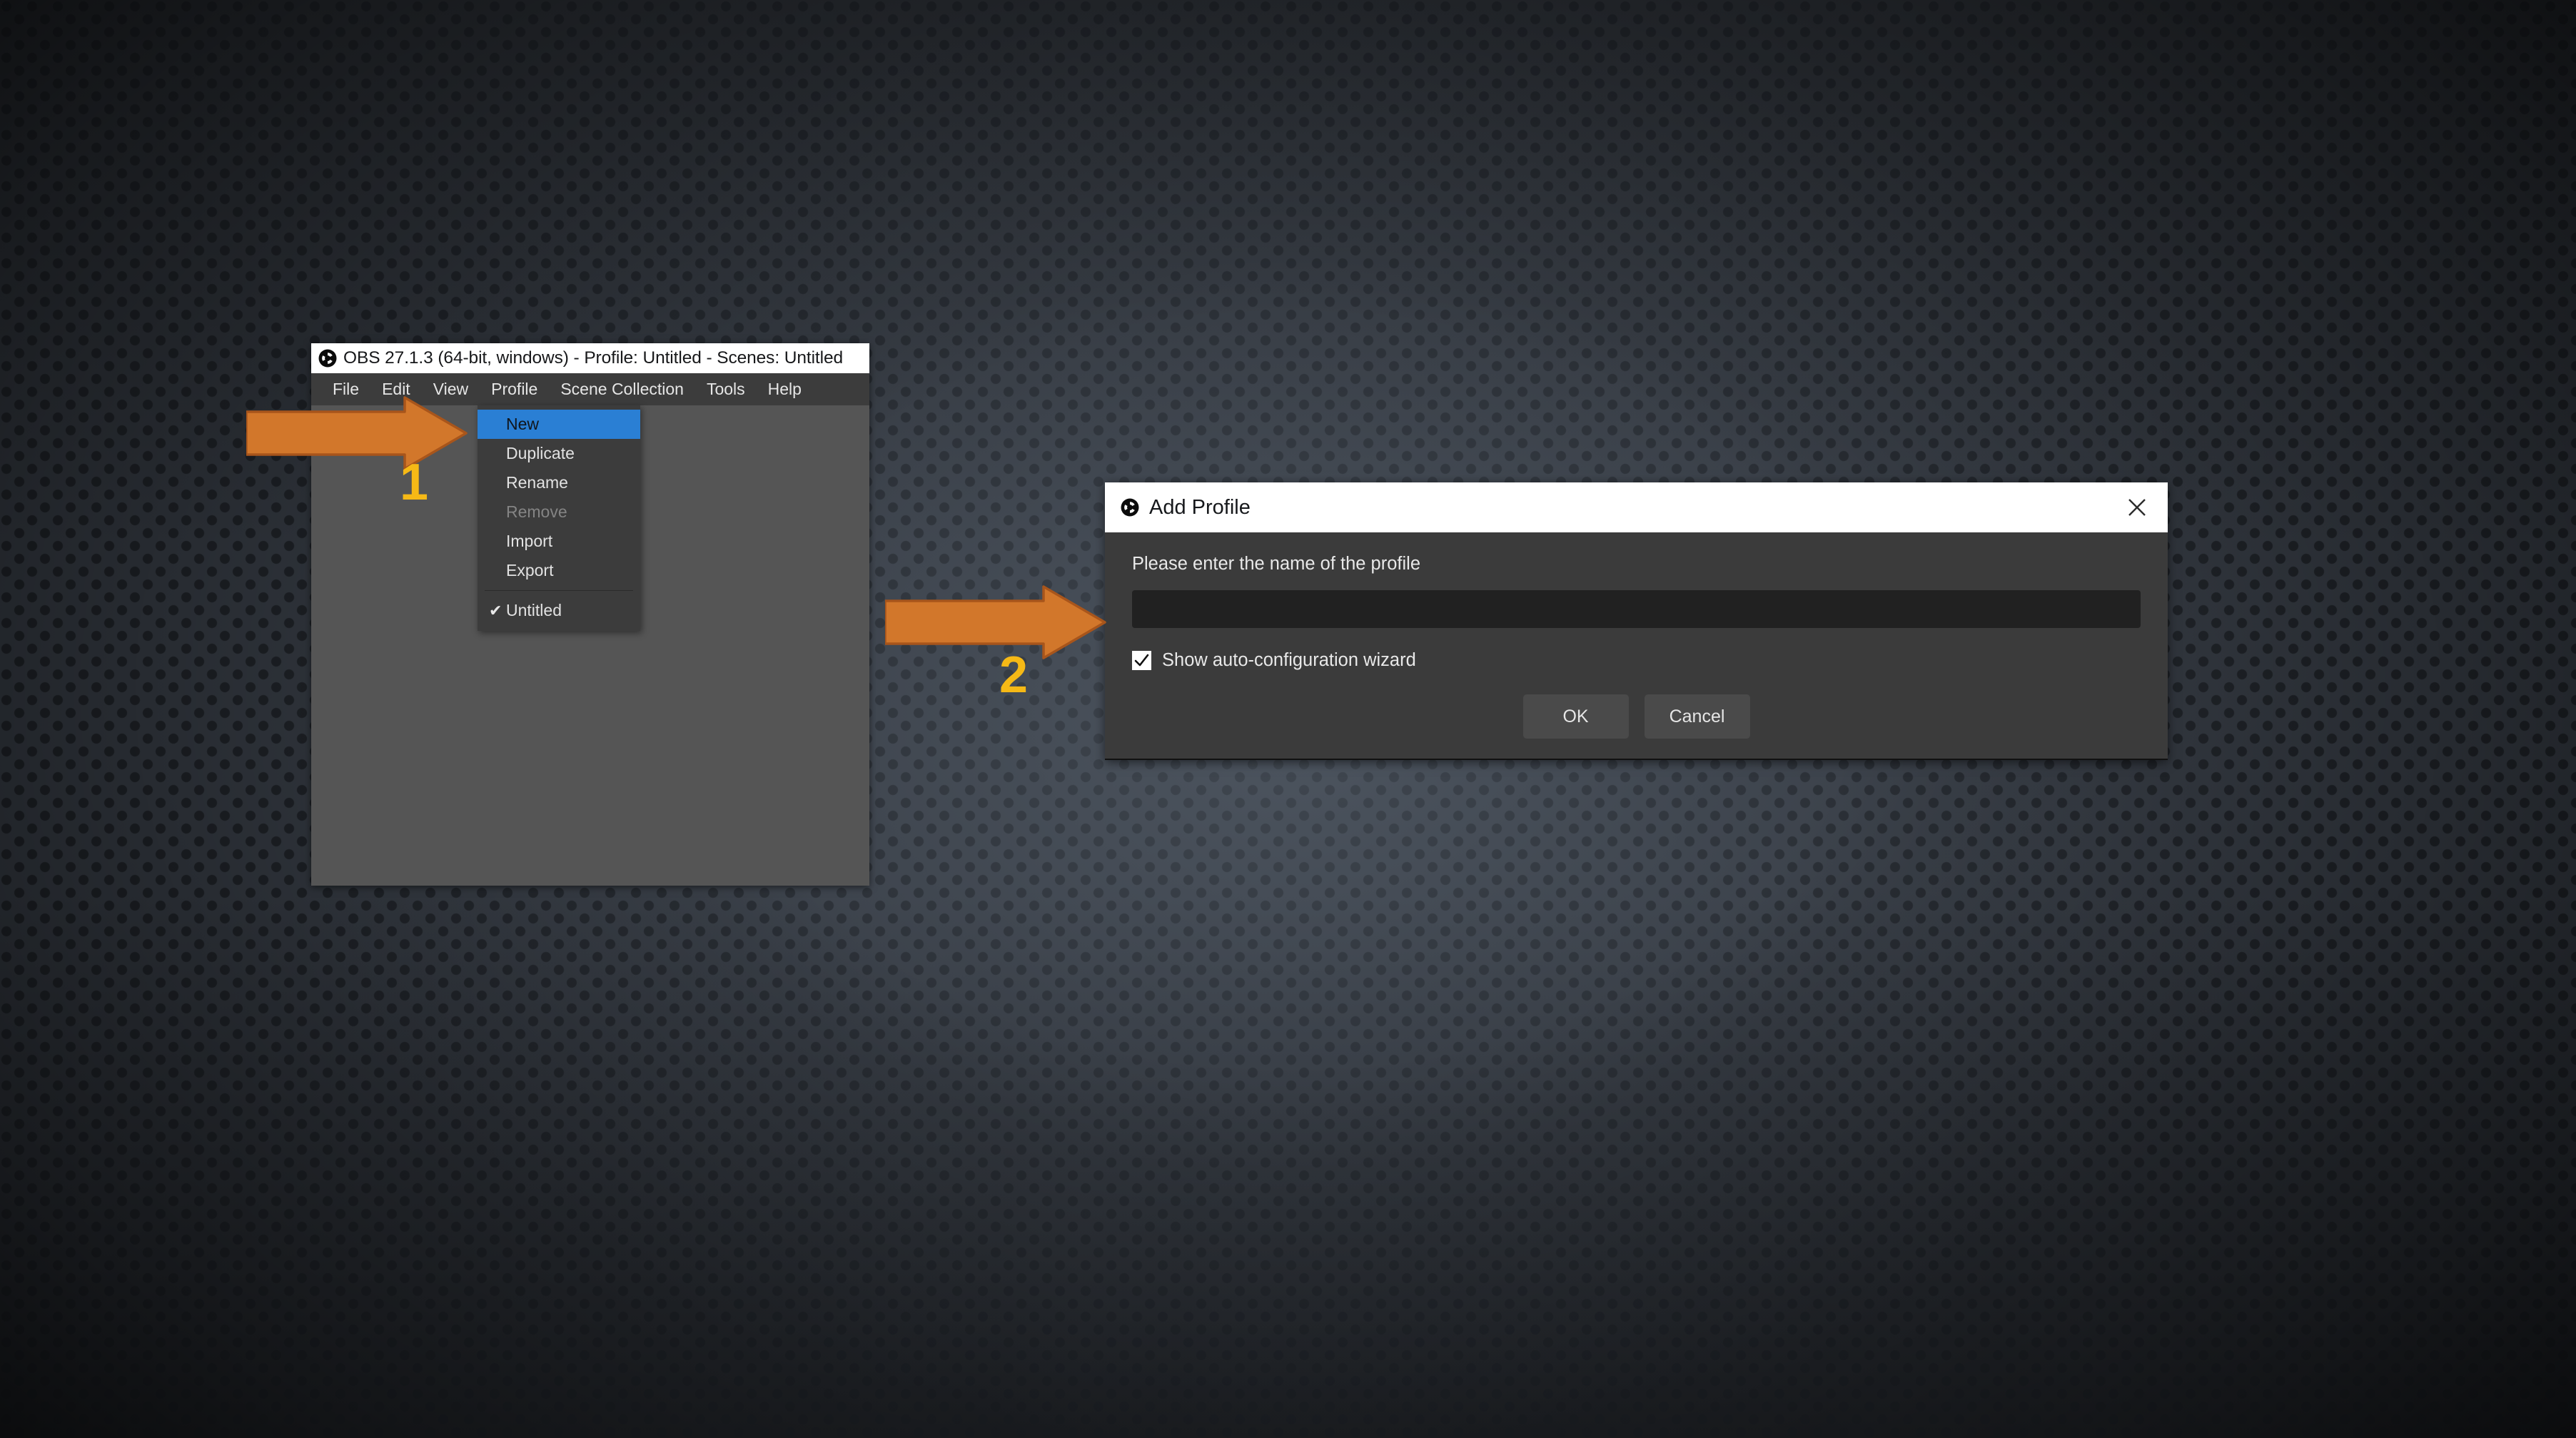 The height and width of the screenshot is (1438, 2576). What do you see at coordinates (559, 590) in the screenshot?
I see `profile-menu-separator` at bounding box center [559, 590].